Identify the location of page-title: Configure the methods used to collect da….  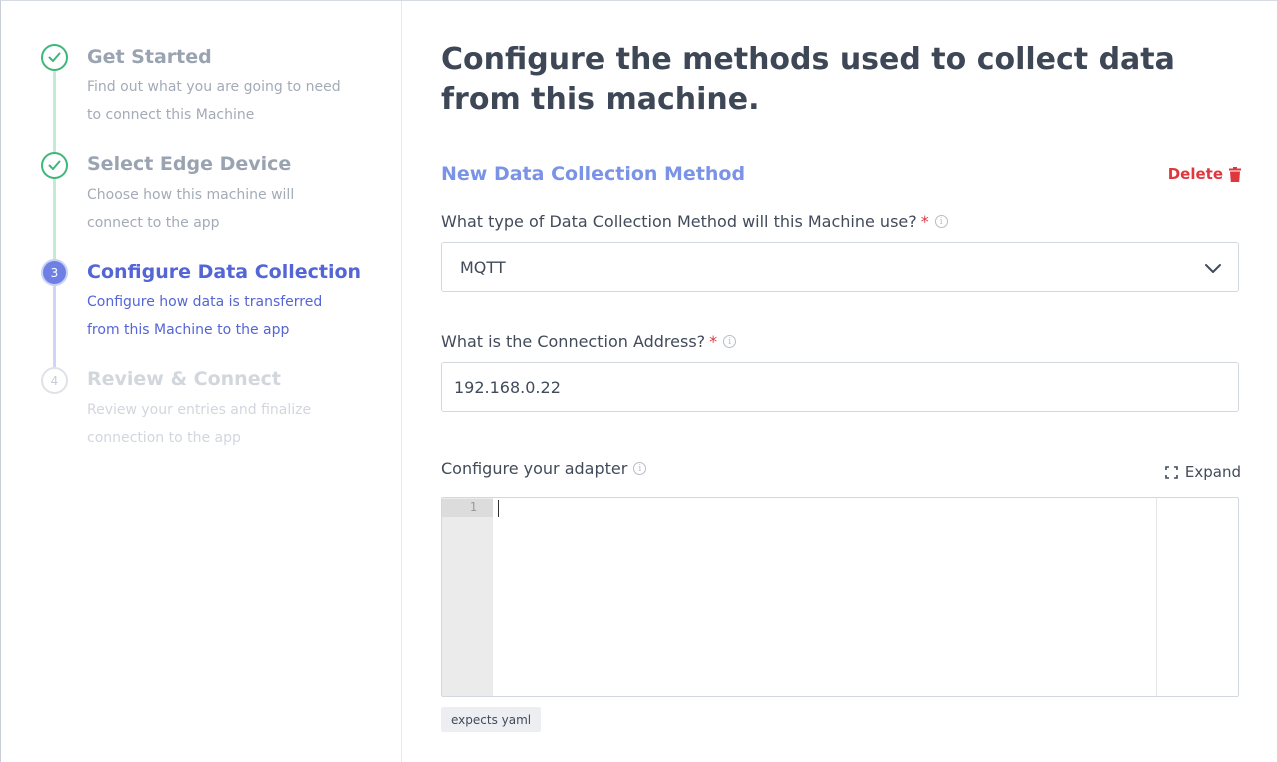
(808, 79).